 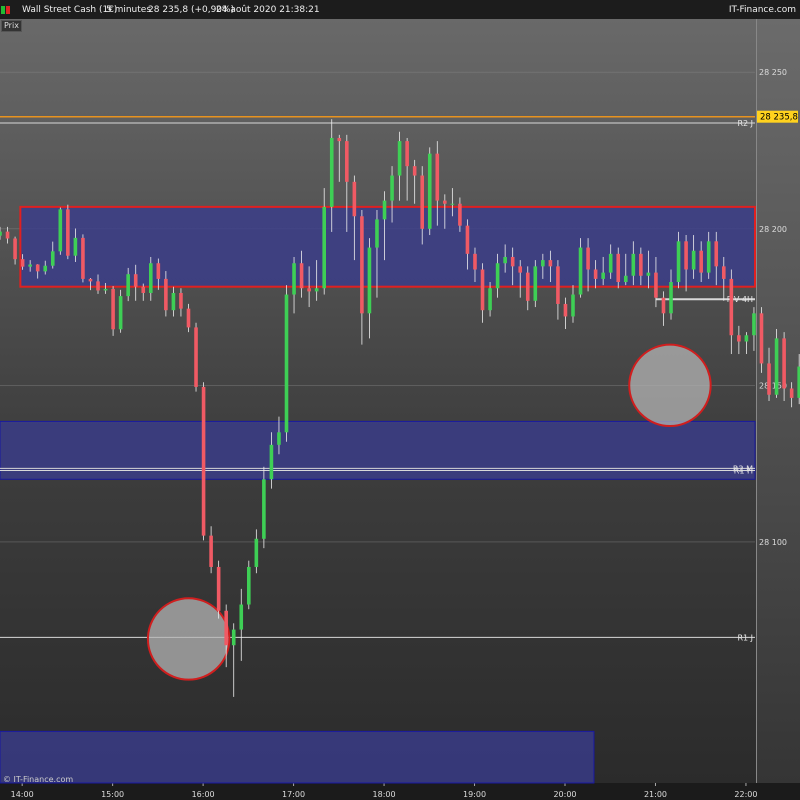 I want to click on panel-label: Prix, so click(x=11, y=26).